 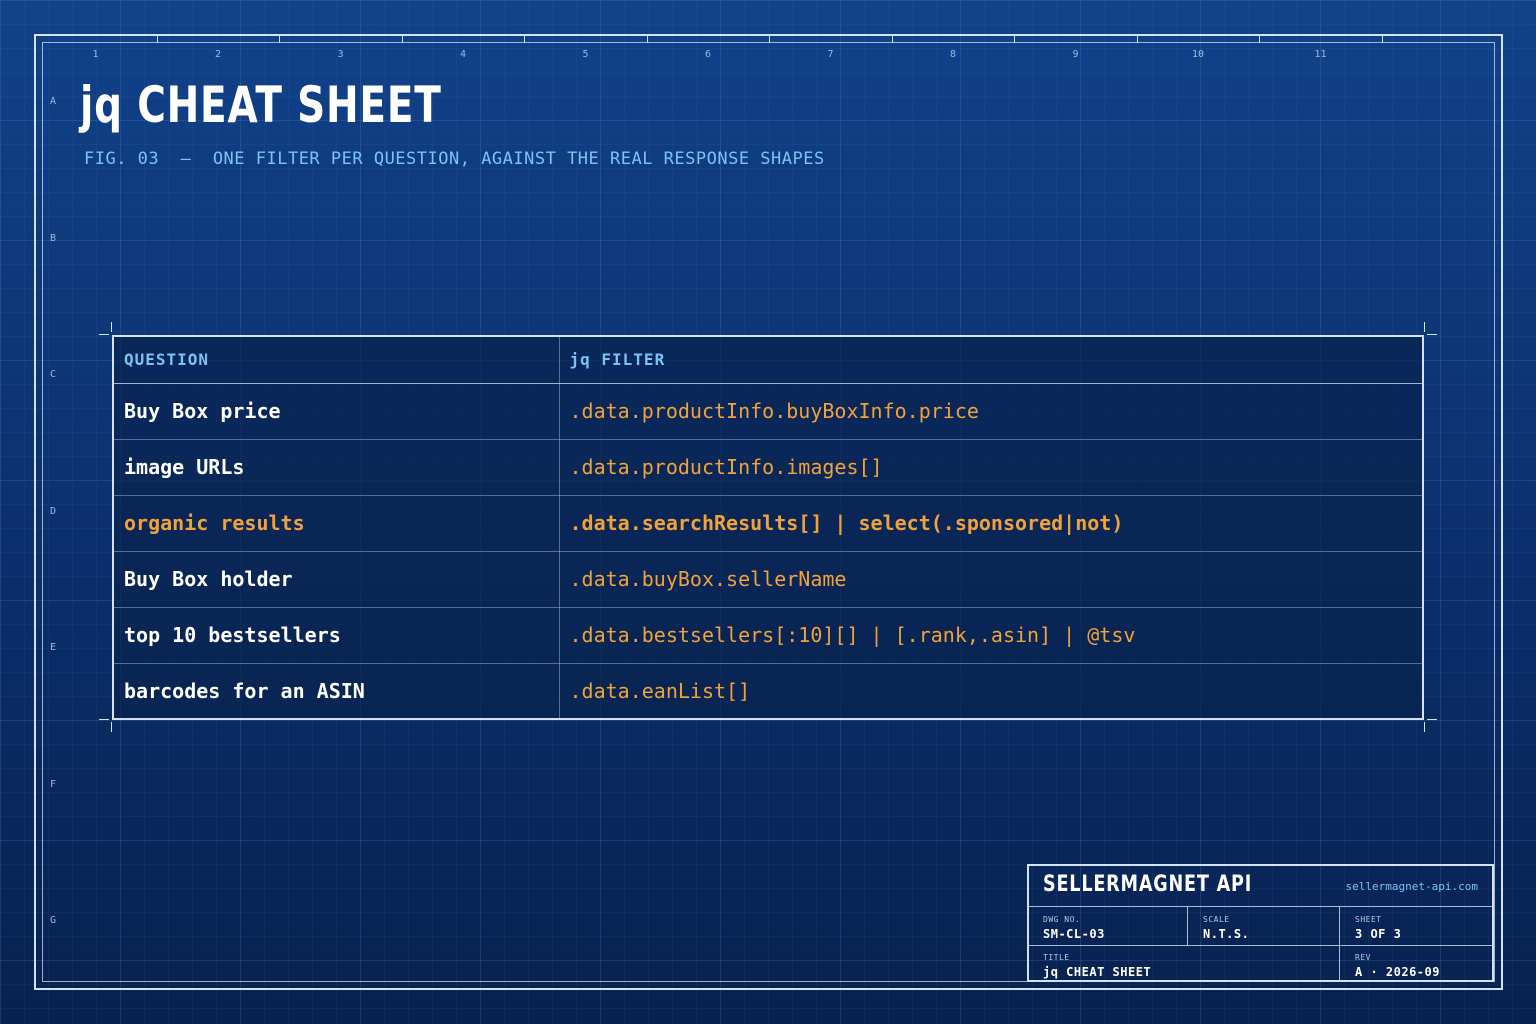 What do you see at coordinates (53, 238) in the screenshot?
I see `row-reference-label: B` at bounding box center [53, 238].